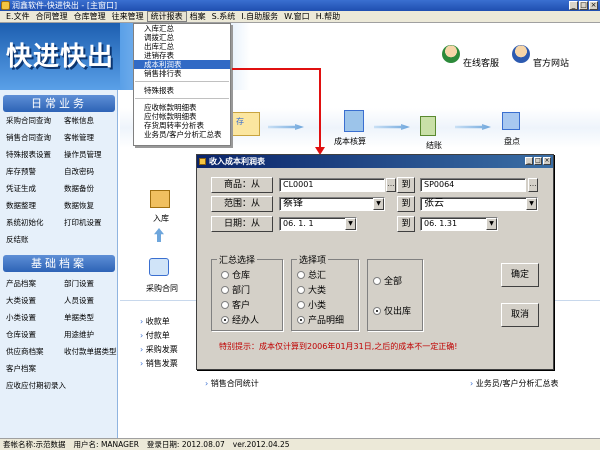  I want to click on purchase-contract-label: 采购合同, so click(162, 288).